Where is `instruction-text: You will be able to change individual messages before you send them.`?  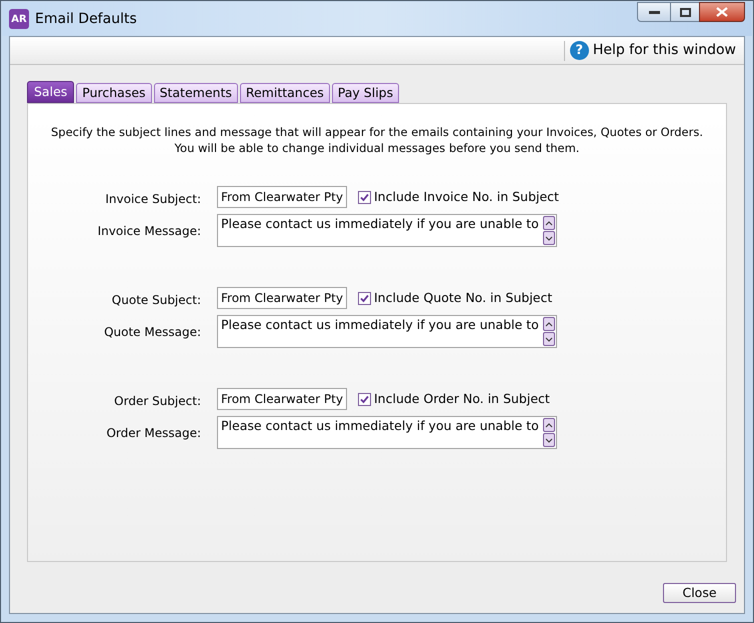 instruction-text: You will be able to change individual messages before you send them. is located at coordinates (377, 148).